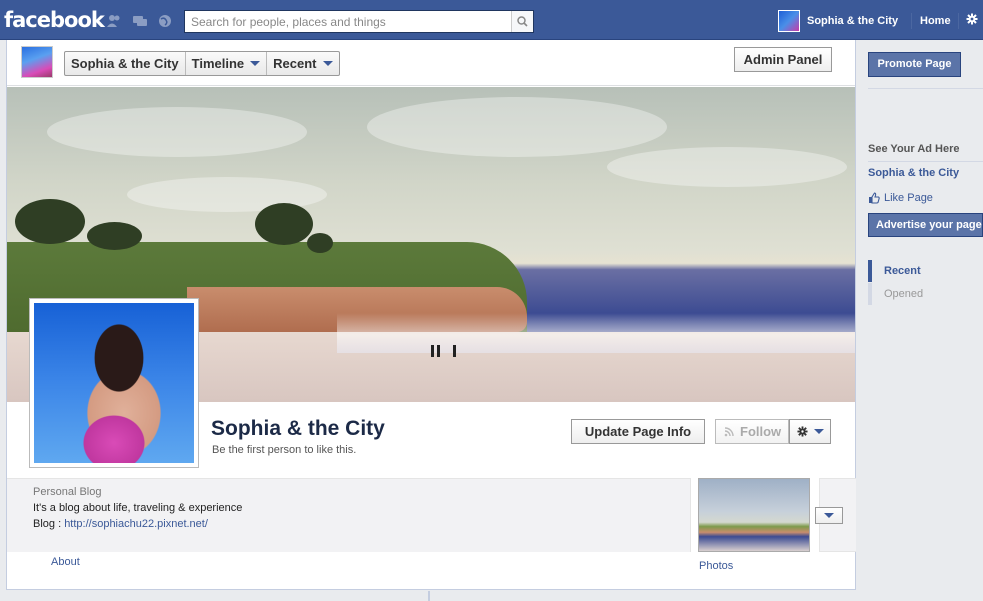  I want to click on notifications-globe-icon, so click(165, 21).